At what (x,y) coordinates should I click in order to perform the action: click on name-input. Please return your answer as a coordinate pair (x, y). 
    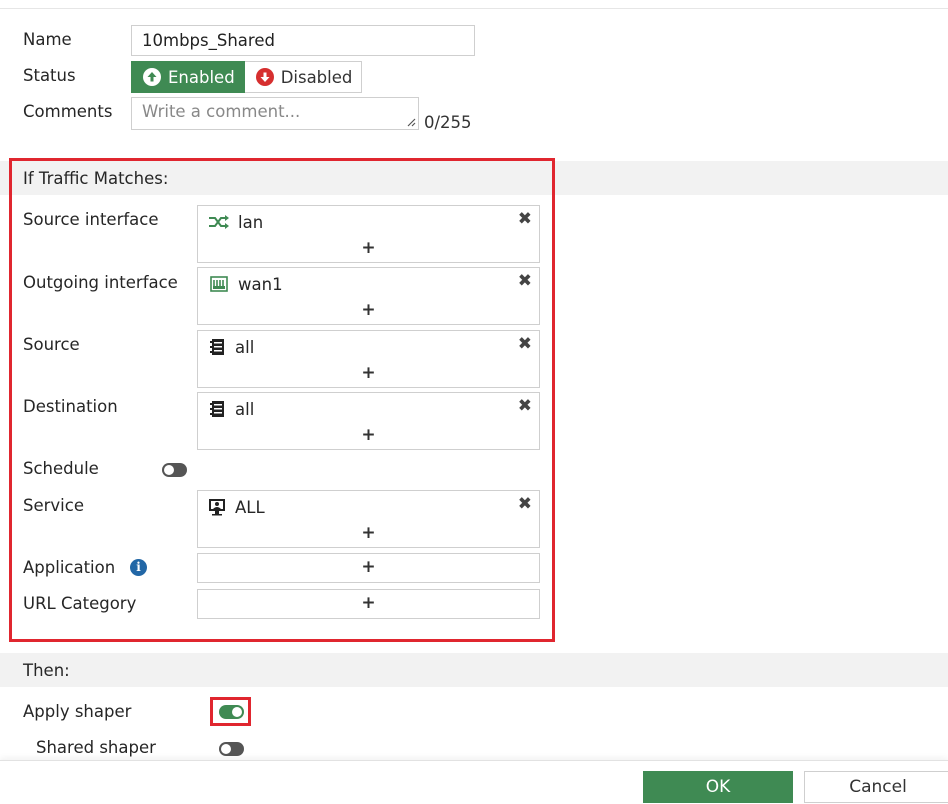
    Looking at the image, I should click on (303, 40).